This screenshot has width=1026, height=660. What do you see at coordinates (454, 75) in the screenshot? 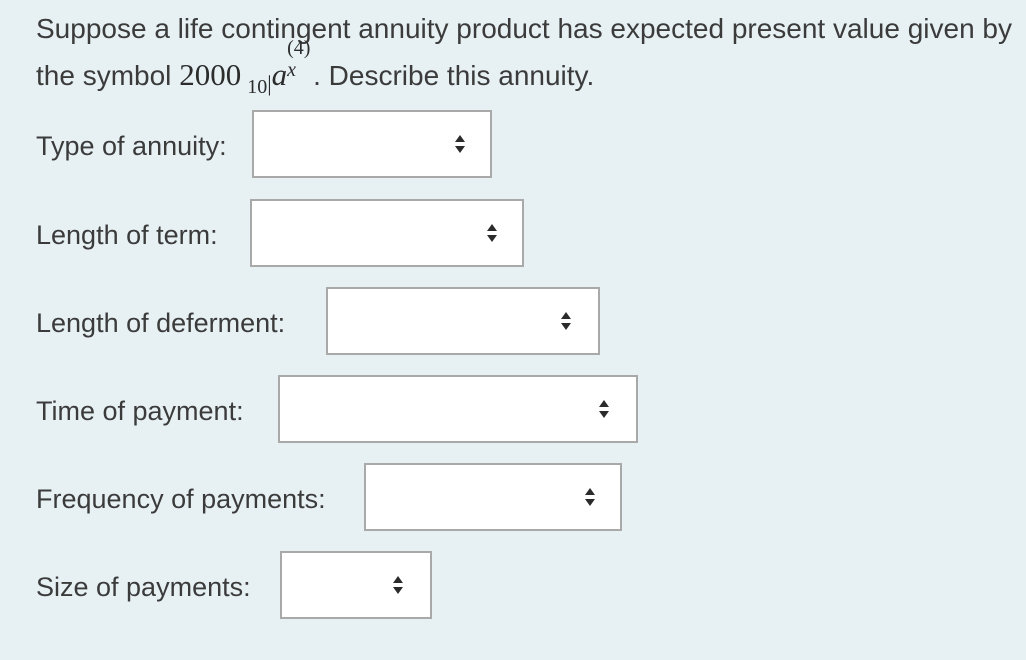
I see `question-outro: . Describe this annuity.` at bounding box center [454, 75].